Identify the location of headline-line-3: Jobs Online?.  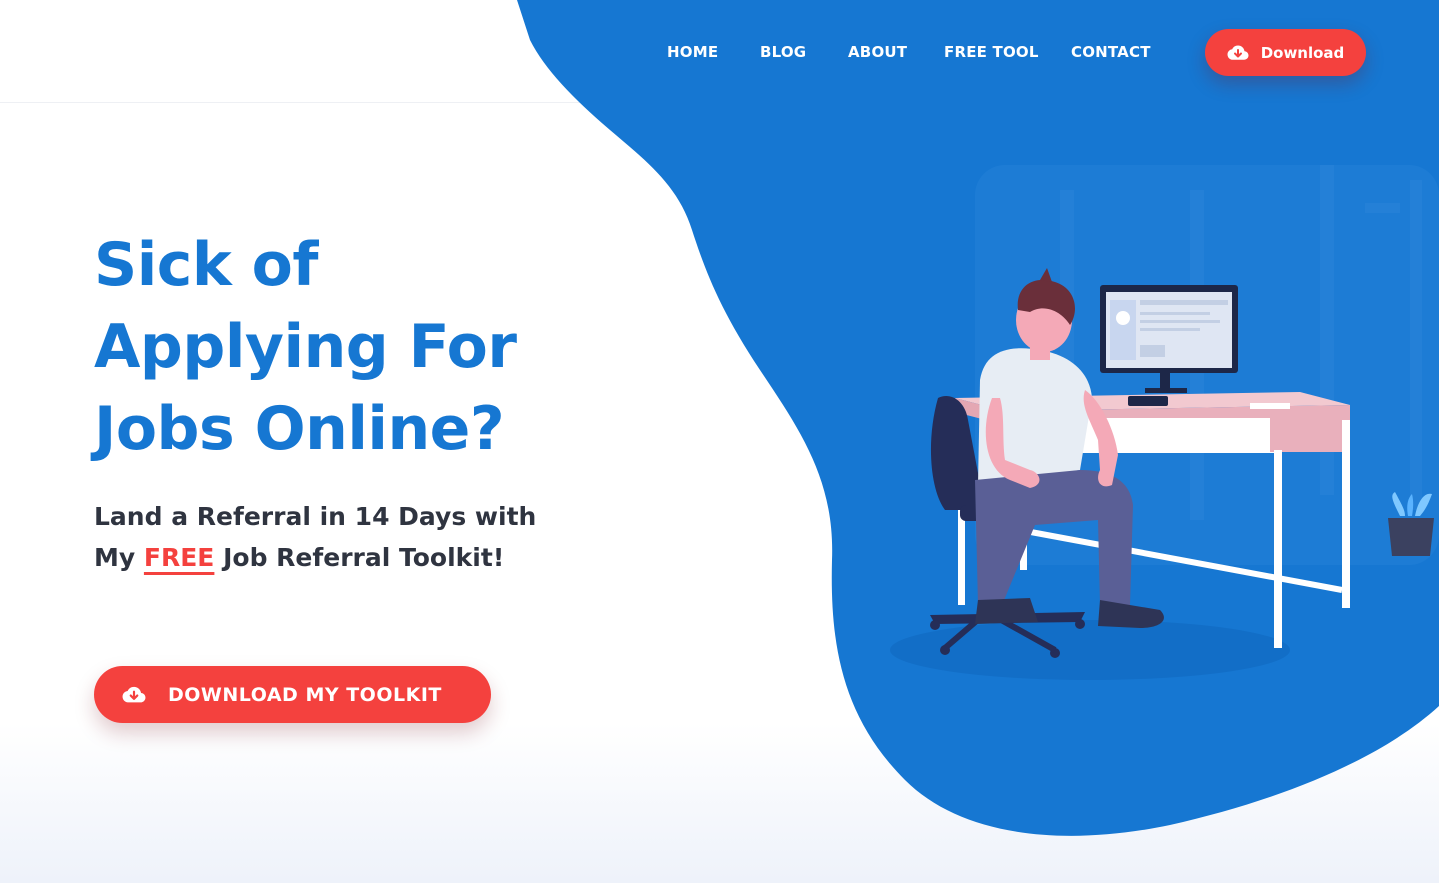
(299, 429).